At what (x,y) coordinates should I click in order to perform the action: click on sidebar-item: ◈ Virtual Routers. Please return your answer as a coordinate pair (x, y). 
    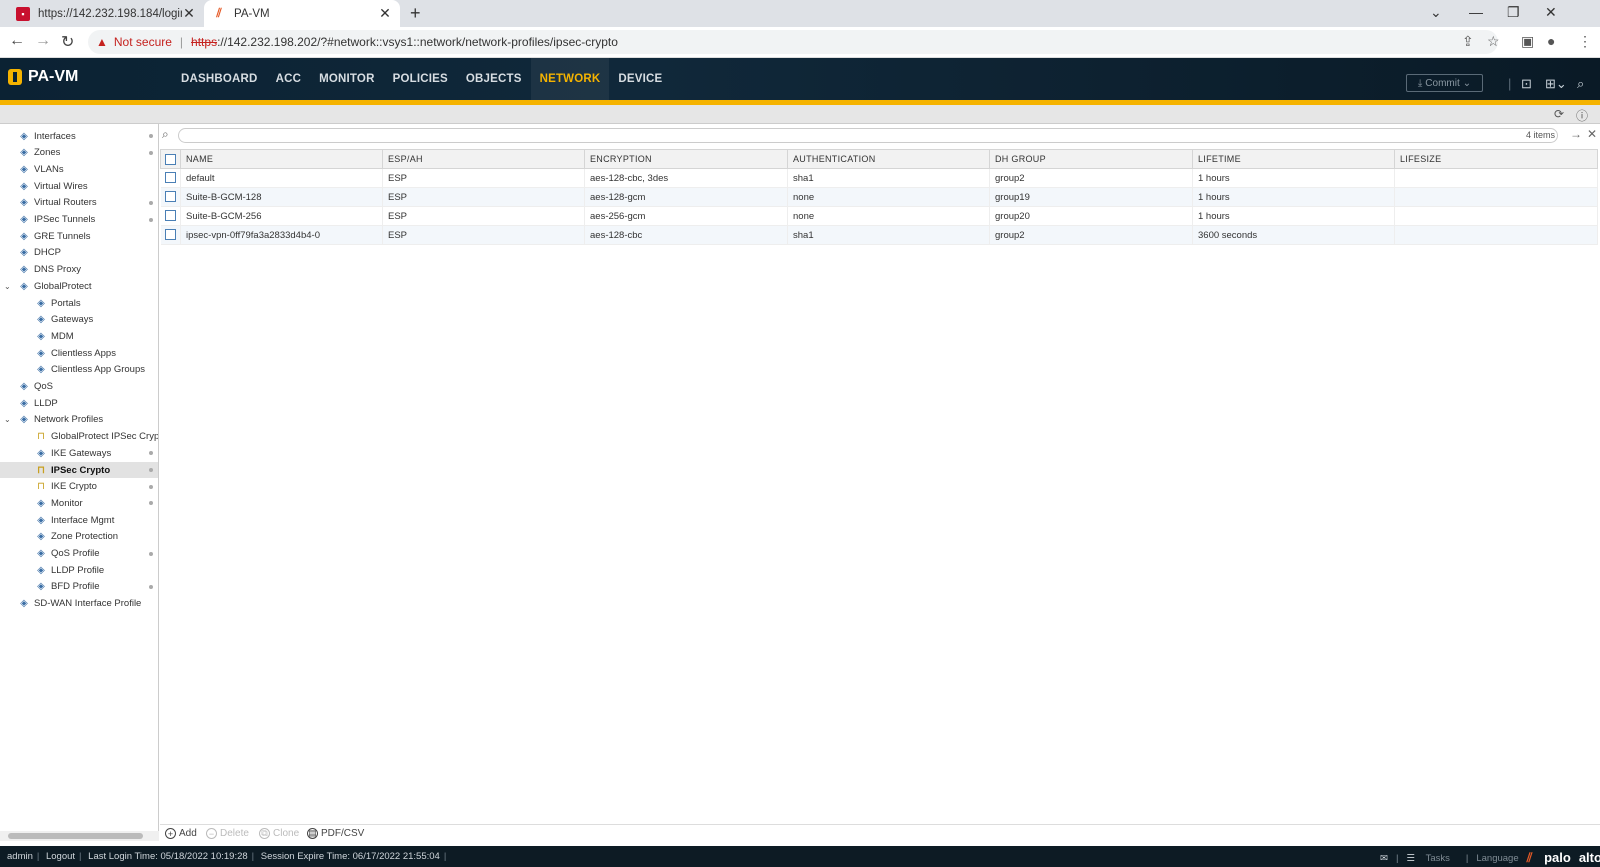
    Looking at the image, I should click on (79, 203).